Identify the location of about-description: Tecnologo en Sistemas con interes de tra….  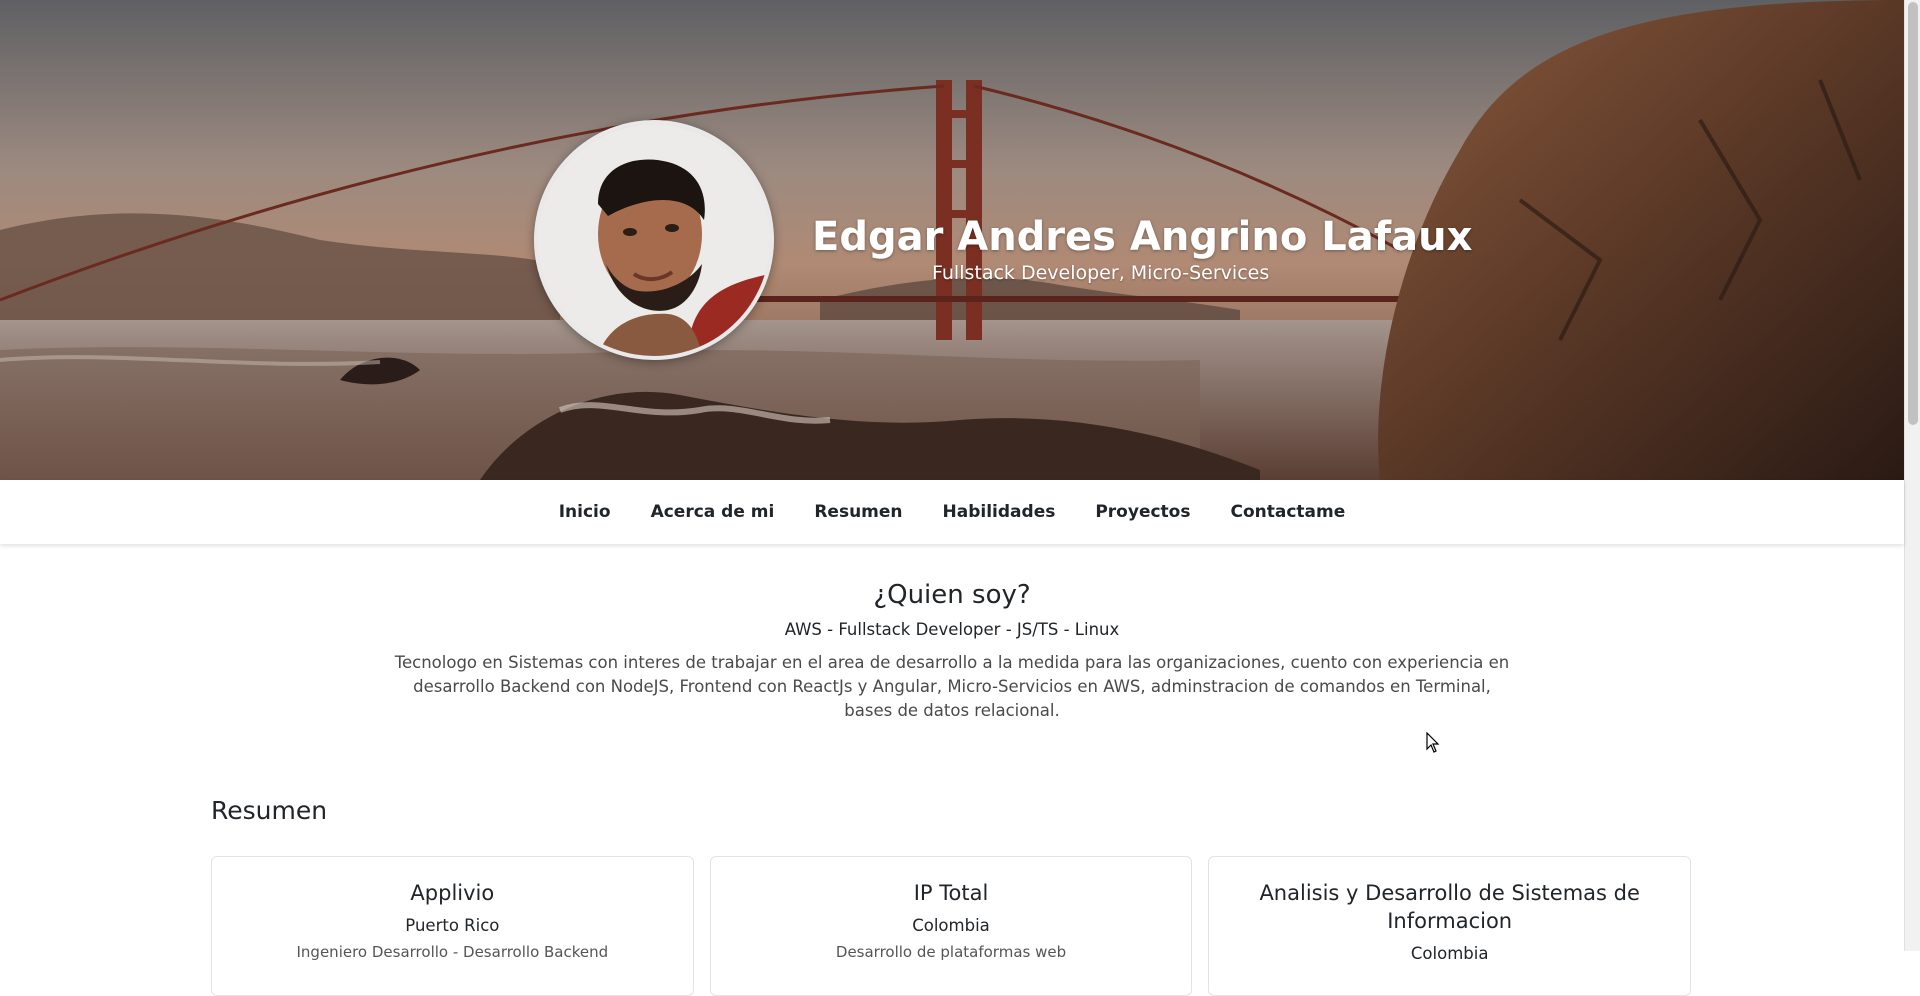
(952, 686).